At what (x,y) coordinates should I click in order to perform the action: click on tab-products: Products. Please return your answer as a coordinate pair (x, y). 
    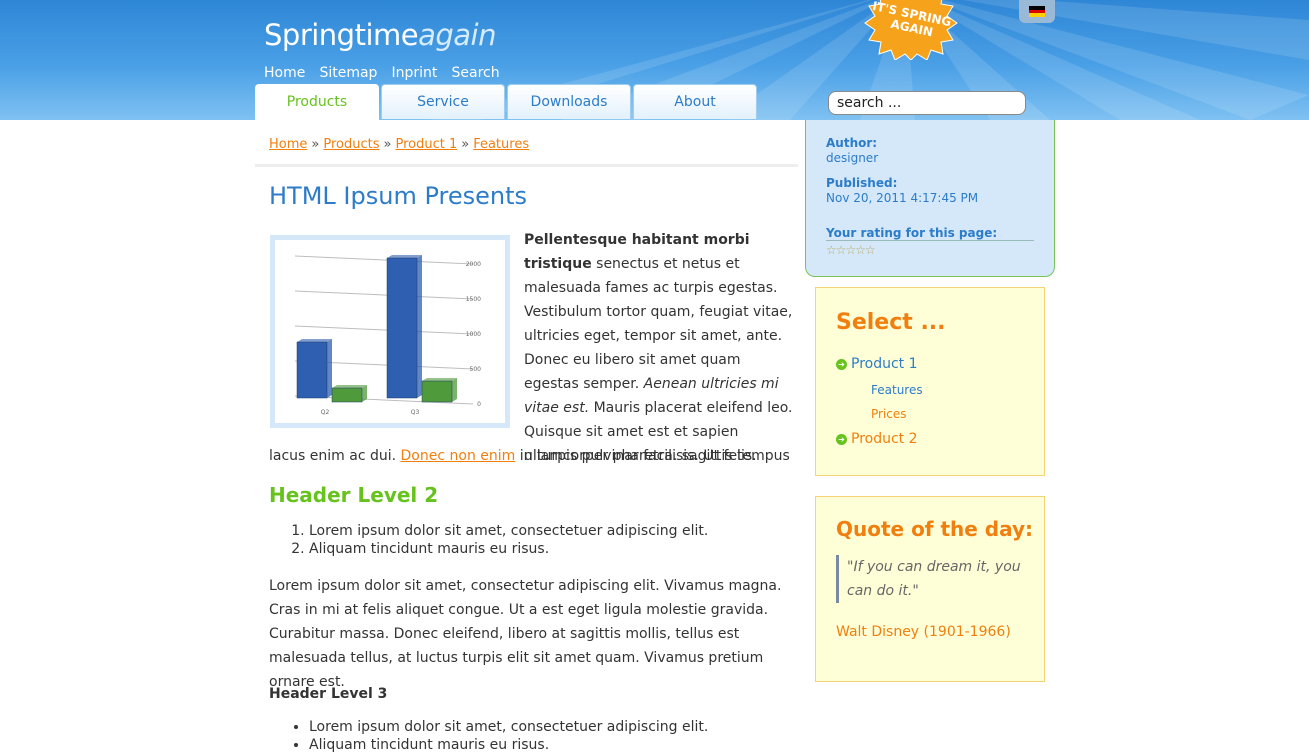
    Looking at the image, I should click on (317, 102).